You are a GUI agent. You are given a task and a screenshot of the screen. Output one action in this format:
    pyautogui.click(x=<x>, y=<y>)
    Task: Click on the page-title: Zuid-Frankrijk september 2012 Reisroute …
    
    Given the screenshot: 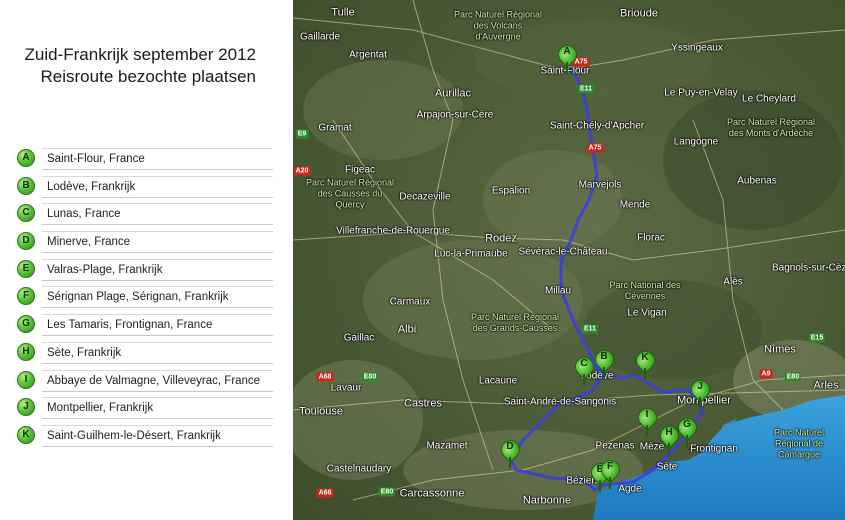 What is the action you would take?
    pyautogui.click(x=128, y=66)
    